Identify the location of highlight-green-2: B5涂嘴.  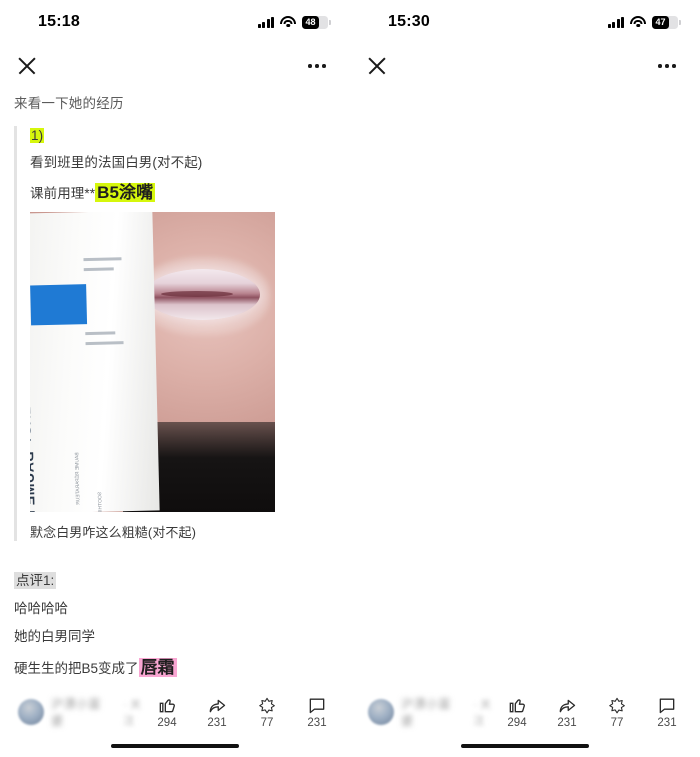
(125, 192).